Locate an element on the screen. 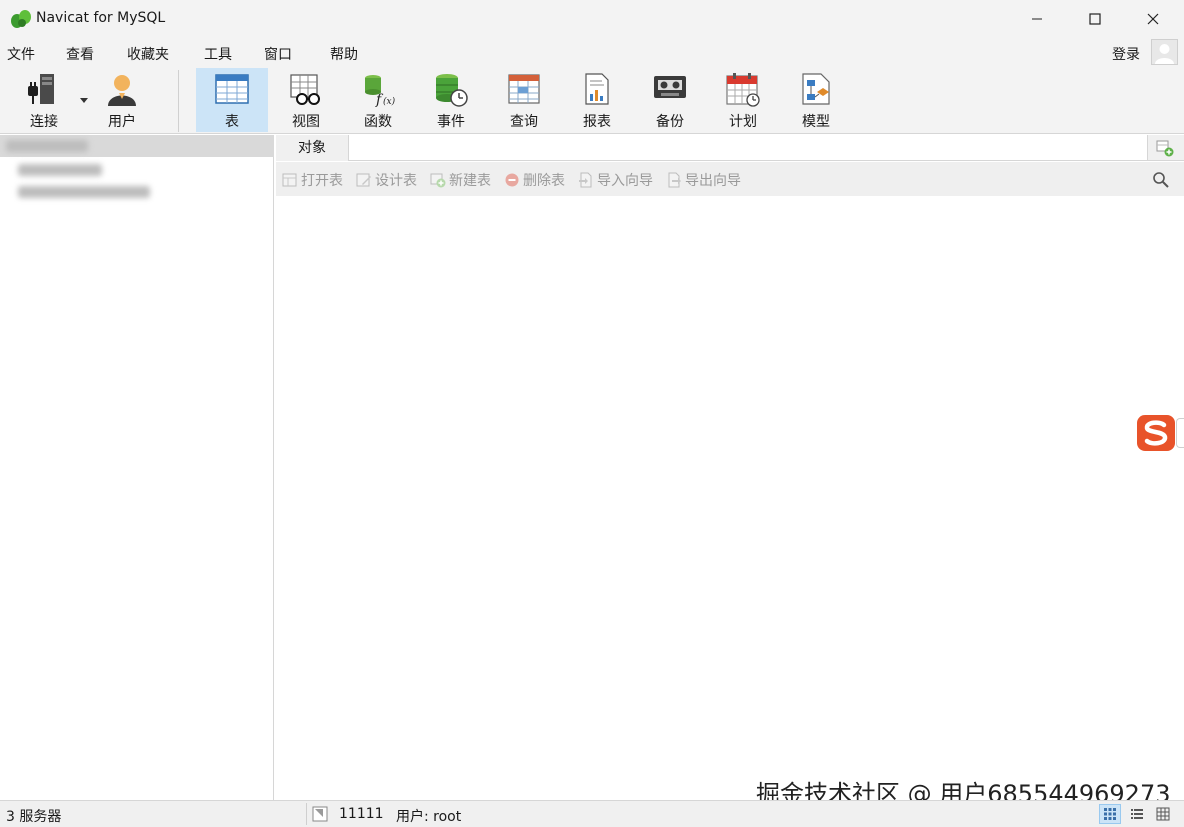 The image size is (1184, 827). close-icon is located at coordinates (1153, 19).